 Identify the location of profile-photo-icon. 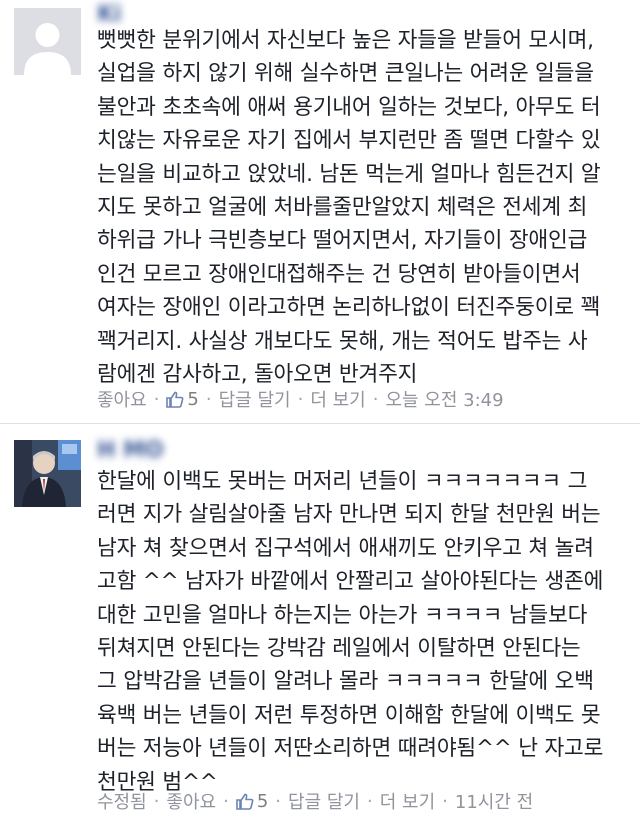
(47, 473).